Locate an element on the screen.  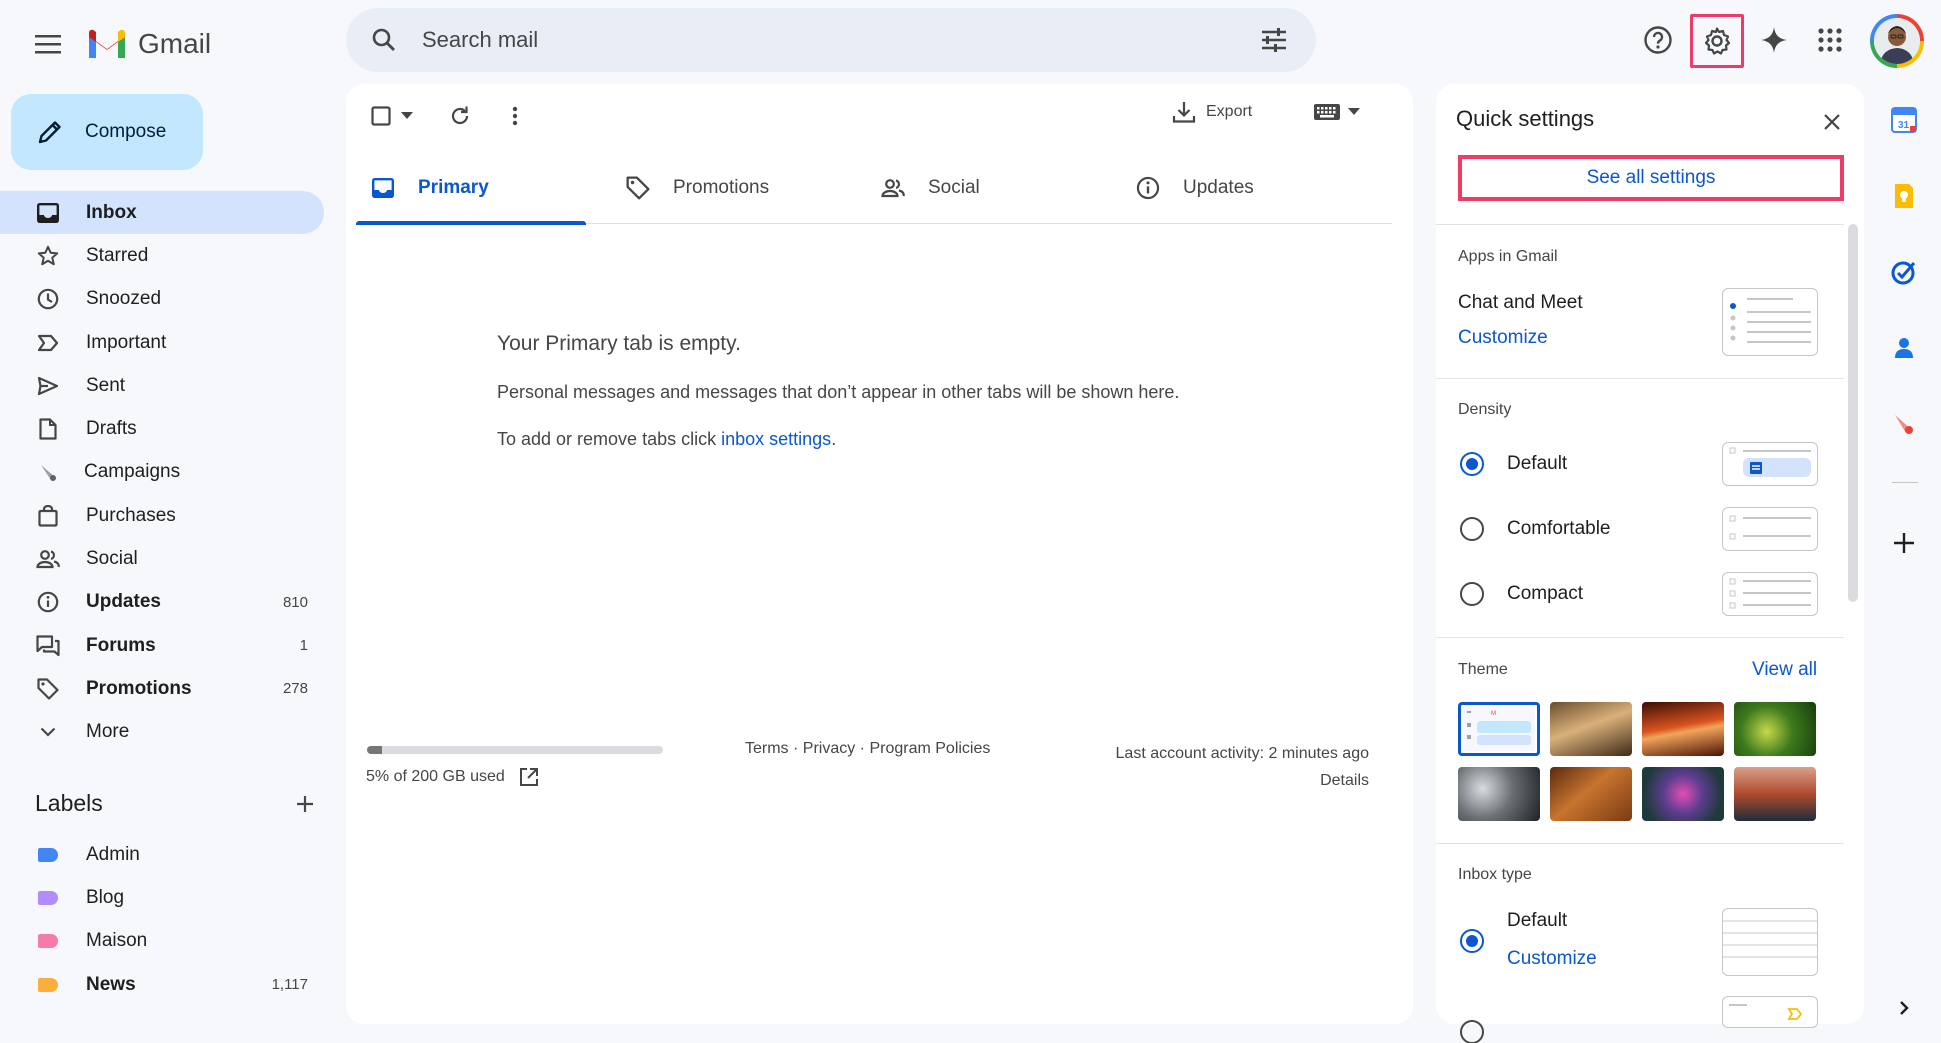
chevron-right-icon is located at coordinates (1904, 1008).